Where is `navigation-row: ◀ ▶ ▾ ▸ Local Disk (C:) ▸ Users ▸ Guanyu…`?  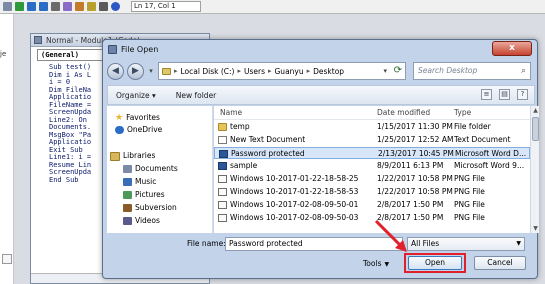 navigation-row: ◀ ▶ ▾ ▸ Local Disk (C:) ▸ Users ▸ Guanyu… is located at coordinates (321, 71).